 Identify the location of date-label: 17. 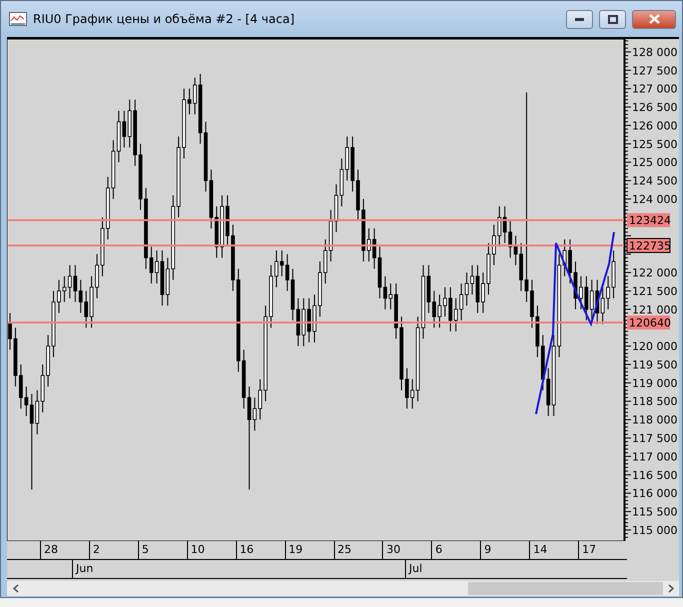
(603, 550).